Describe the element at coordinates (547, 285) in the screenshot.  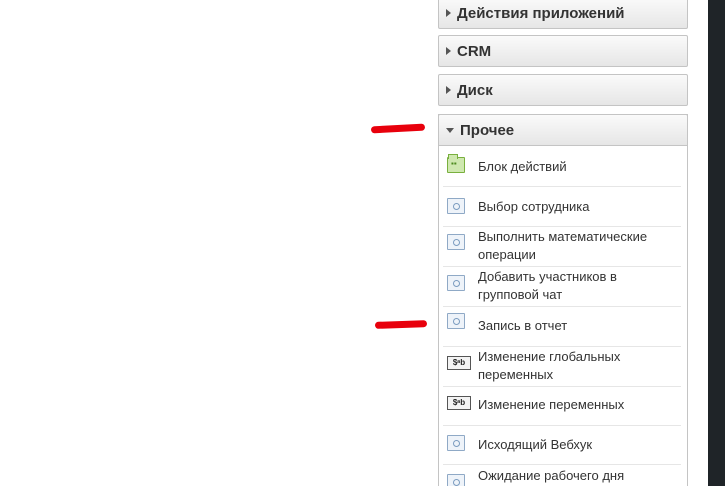
I see `item-label: Добавить участников в групповой чат` at that location.